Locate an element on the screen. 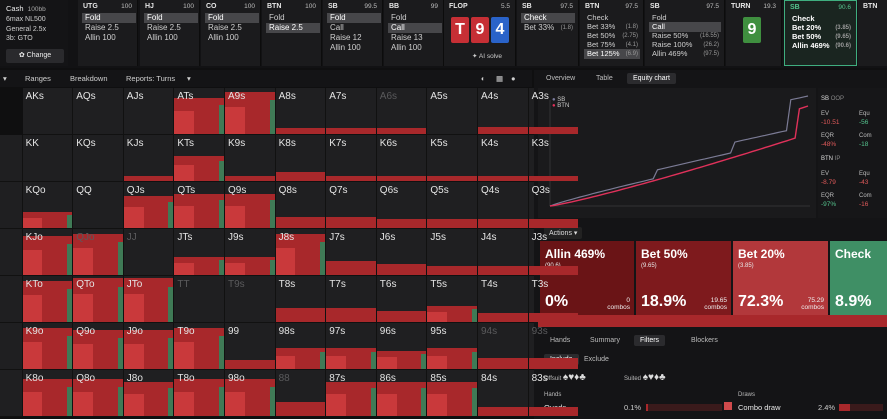 This screenshot has height=419, width=887. range-cell: T7s is located at coordinates (351, 299).